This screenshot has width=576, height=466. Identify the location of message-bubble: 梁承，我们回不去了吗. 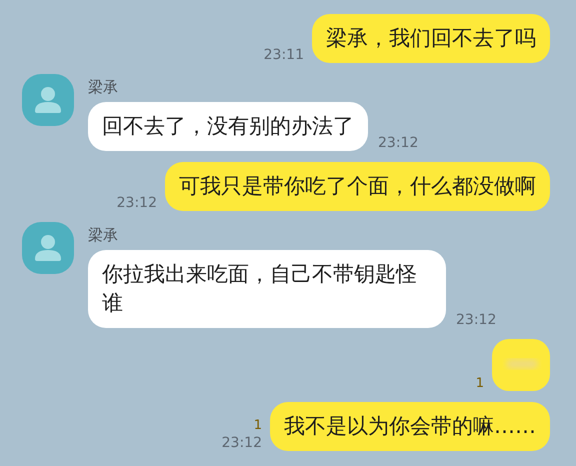
(431, 38).